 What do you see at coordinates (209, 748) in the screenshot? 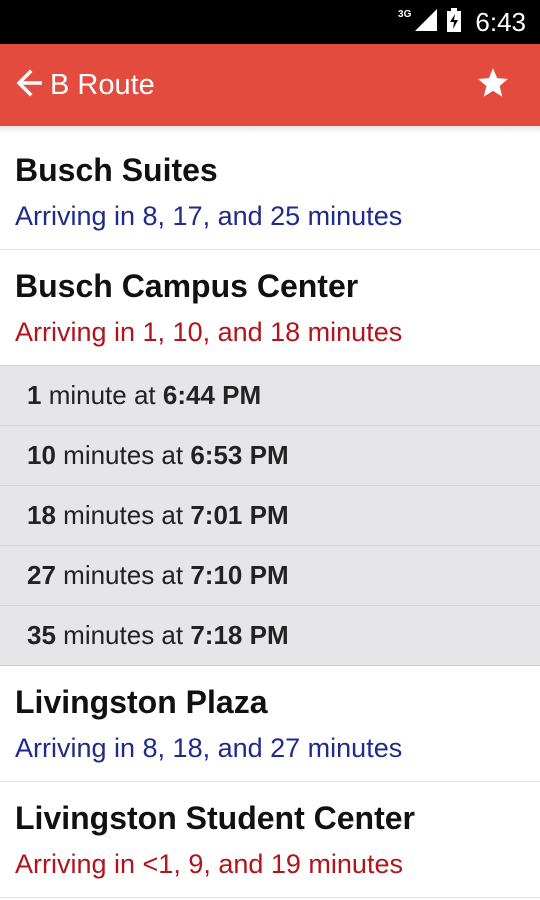
I see `stop-arrival: Arriving in 8, 18, and 27 minutes` at bounding box center [209, 748].